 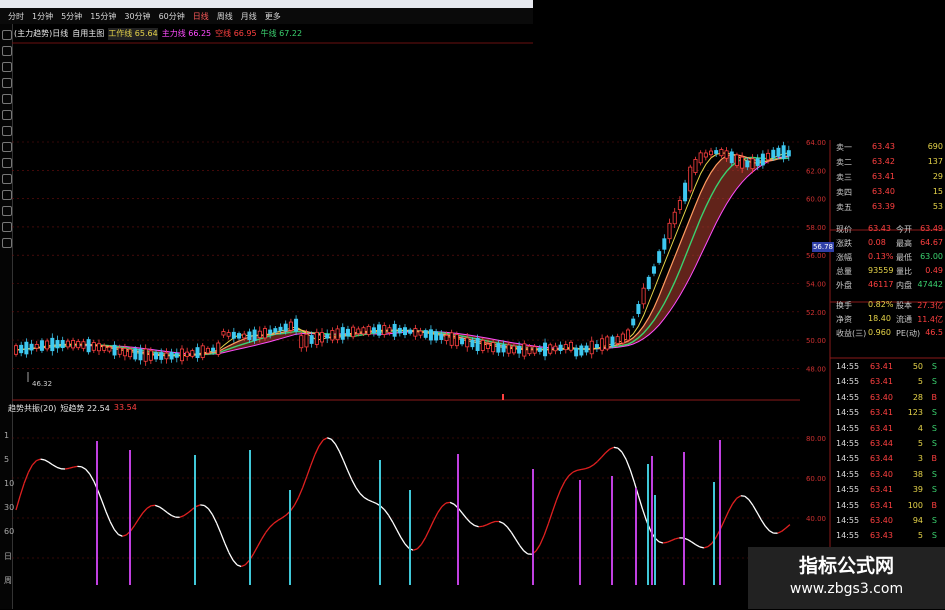 I want to click on tick-volume: 3, so click(x=920, y=458).